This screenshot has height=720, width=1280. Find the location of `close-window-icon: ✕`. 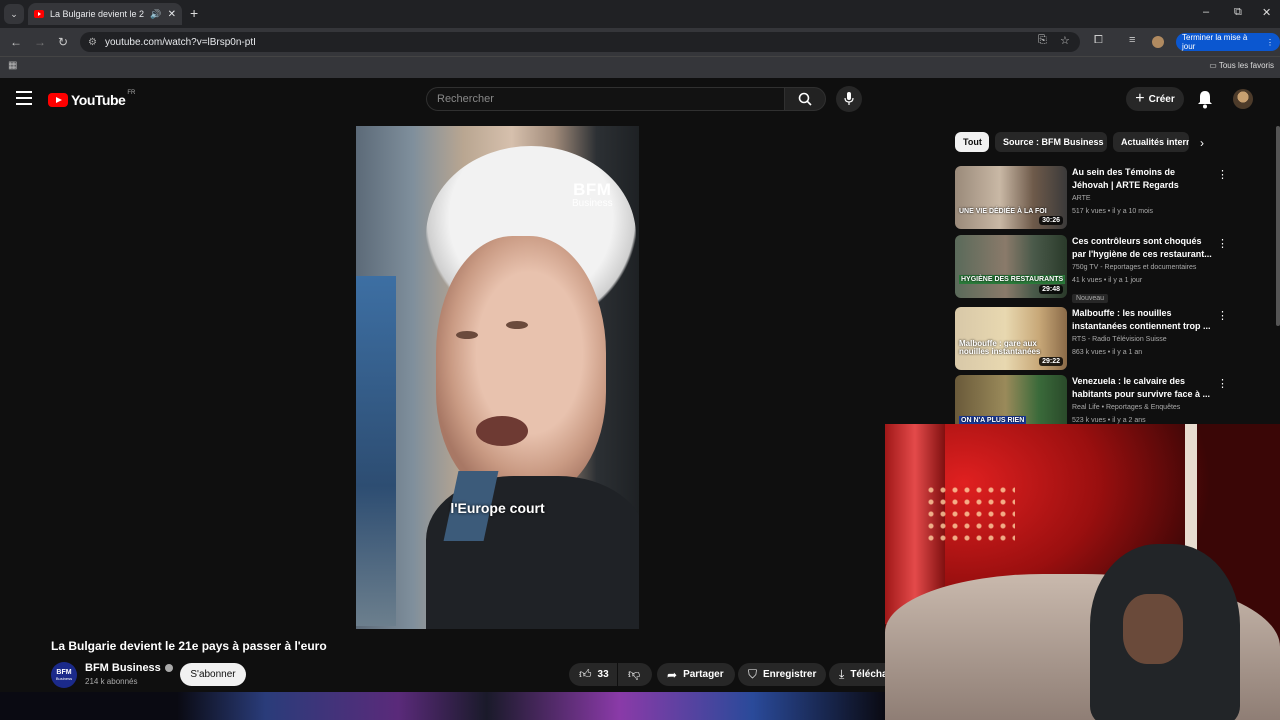

close-window-icon: ✕ is located at coordinates (1266, 12).